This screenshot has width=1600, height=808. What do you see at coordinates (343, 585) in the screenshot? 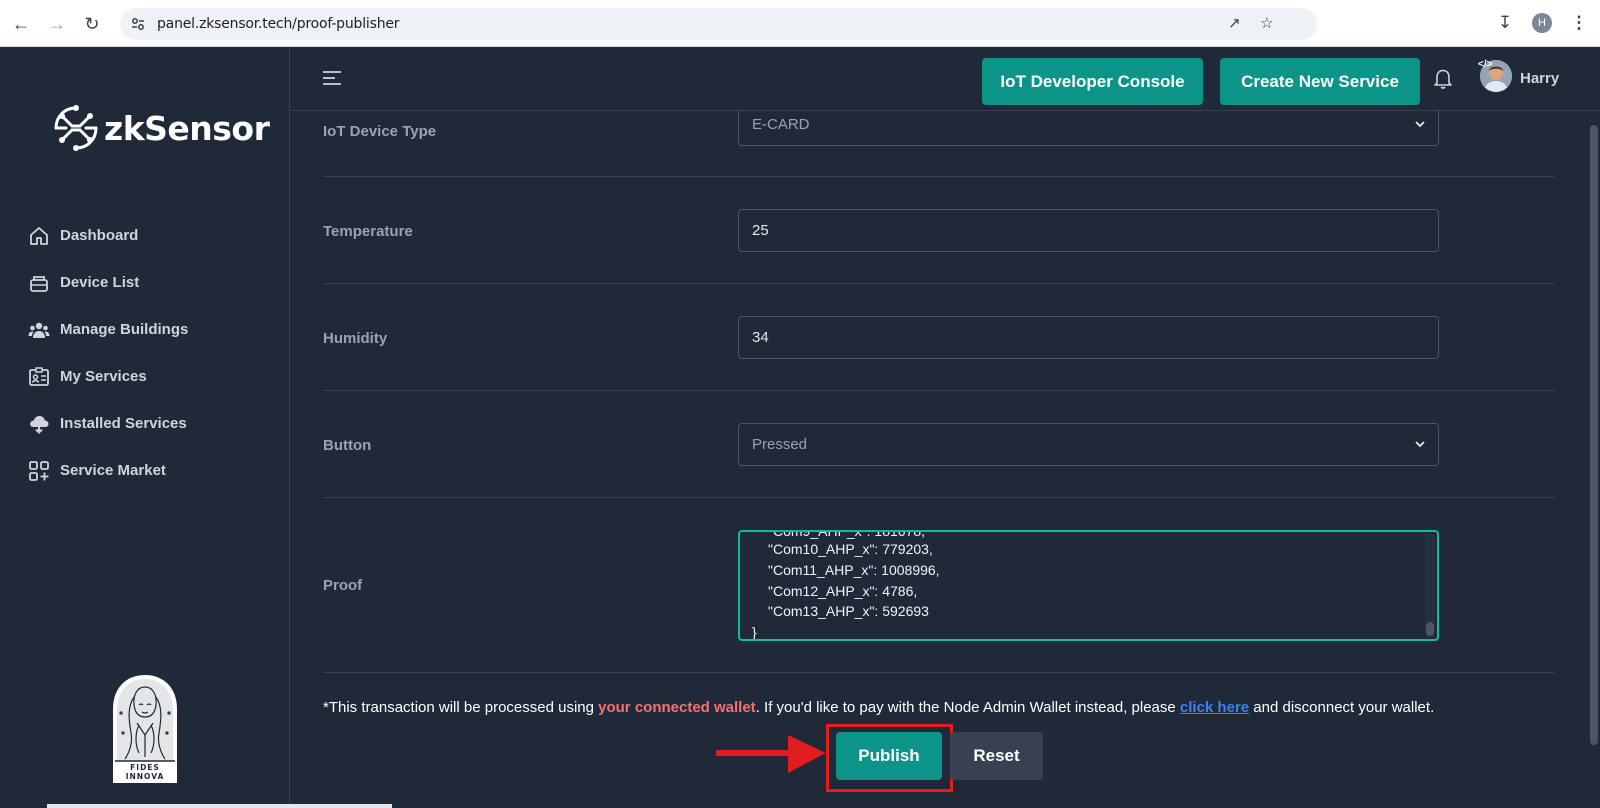
I see `proof-label: Proof` at bounding box center [343, 585].